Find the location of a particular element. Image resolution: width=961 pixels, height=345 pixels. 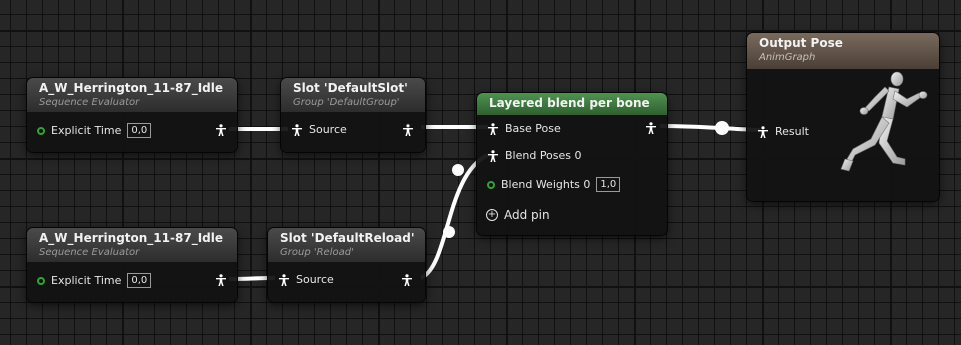

node-title: Slot 'DefaultSlot' is located at coordinates (350, 88).